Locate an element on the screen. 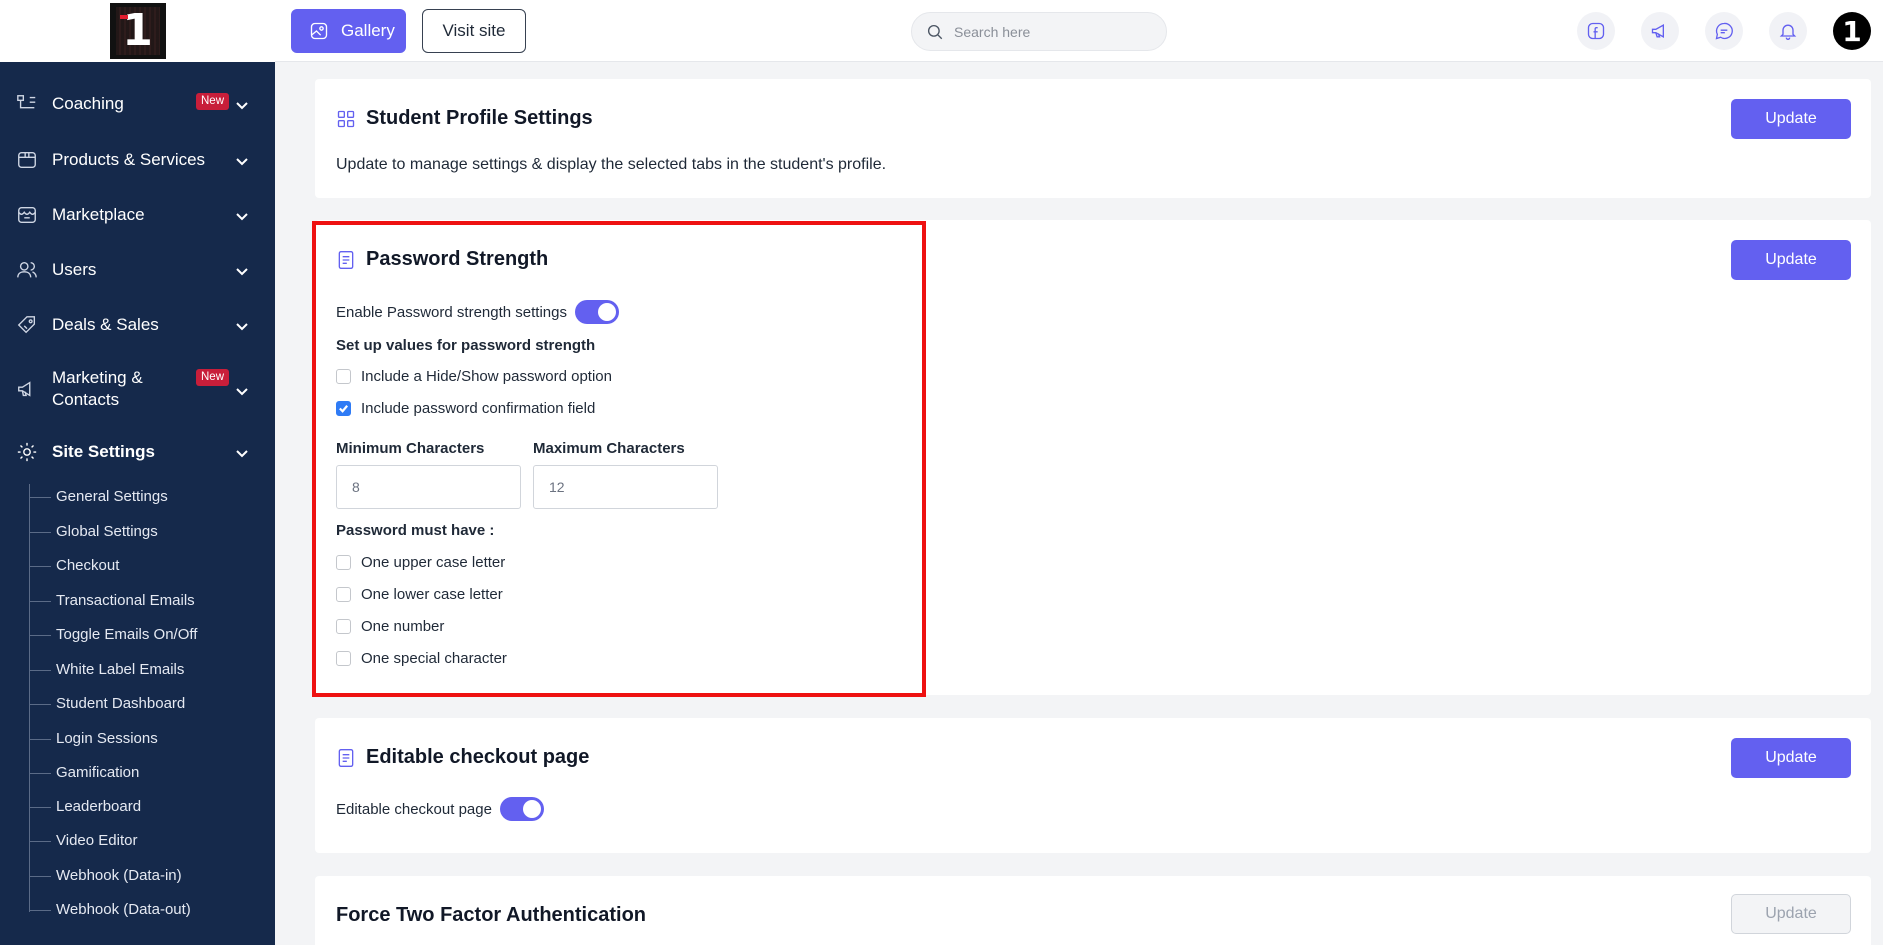  search-box is located at coordinates (1039, 31).